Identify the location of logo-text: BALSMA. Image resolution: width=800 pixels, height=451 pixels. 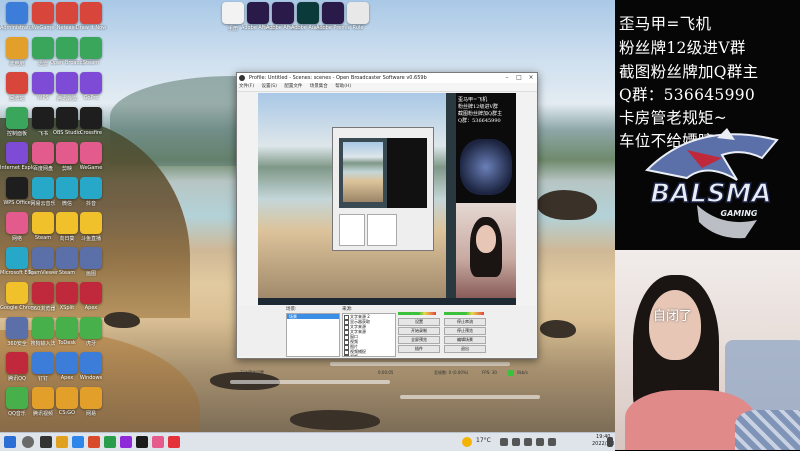
(710, 194).